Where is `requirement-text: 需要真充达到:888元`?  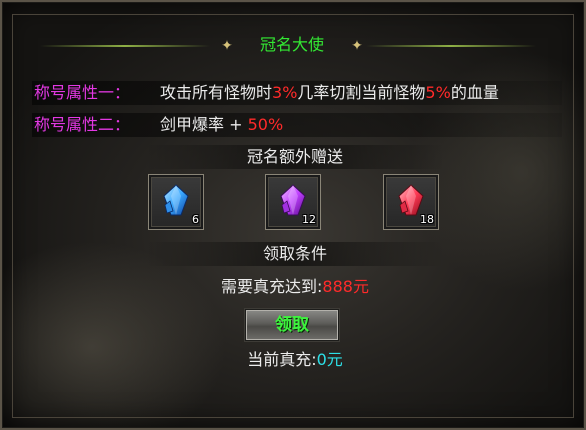 requirement-text: 需要真充达到:888元 is located at coordinates (294, 287).